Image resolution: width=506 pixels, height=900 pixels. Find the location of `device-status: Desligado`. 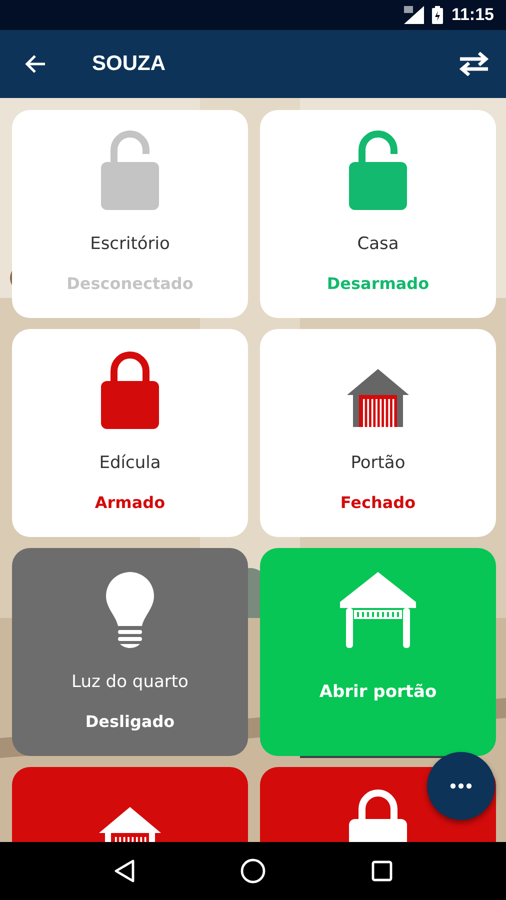

device-status: Desligado is located at coordinates (130, 721).